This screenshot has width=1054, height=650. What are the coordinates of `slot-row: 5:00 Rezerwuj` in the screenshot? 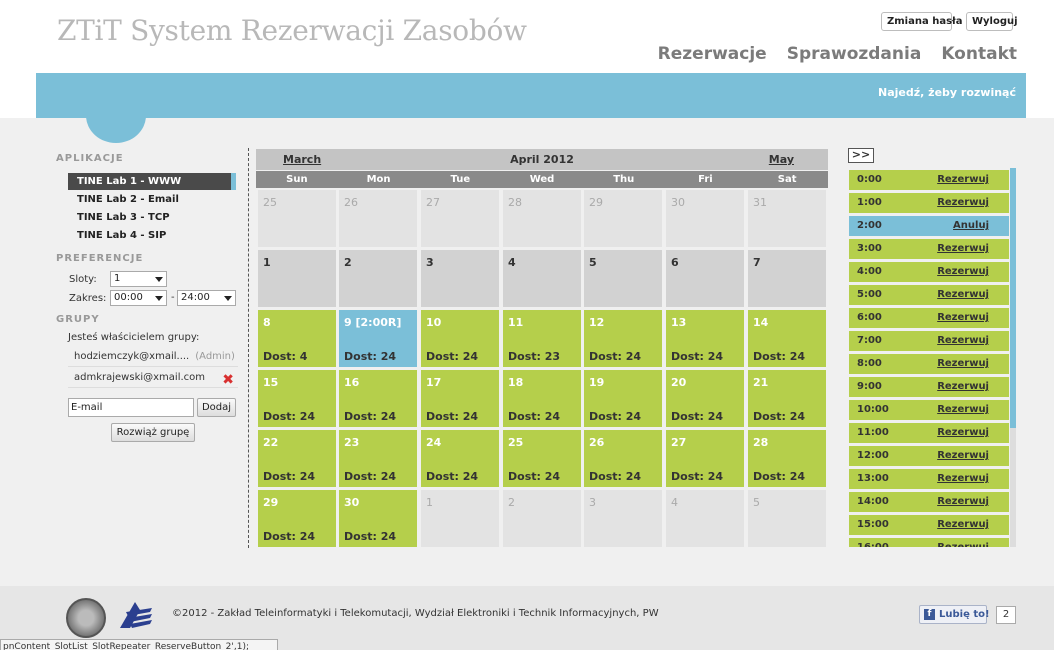 It's located at (929, 295).